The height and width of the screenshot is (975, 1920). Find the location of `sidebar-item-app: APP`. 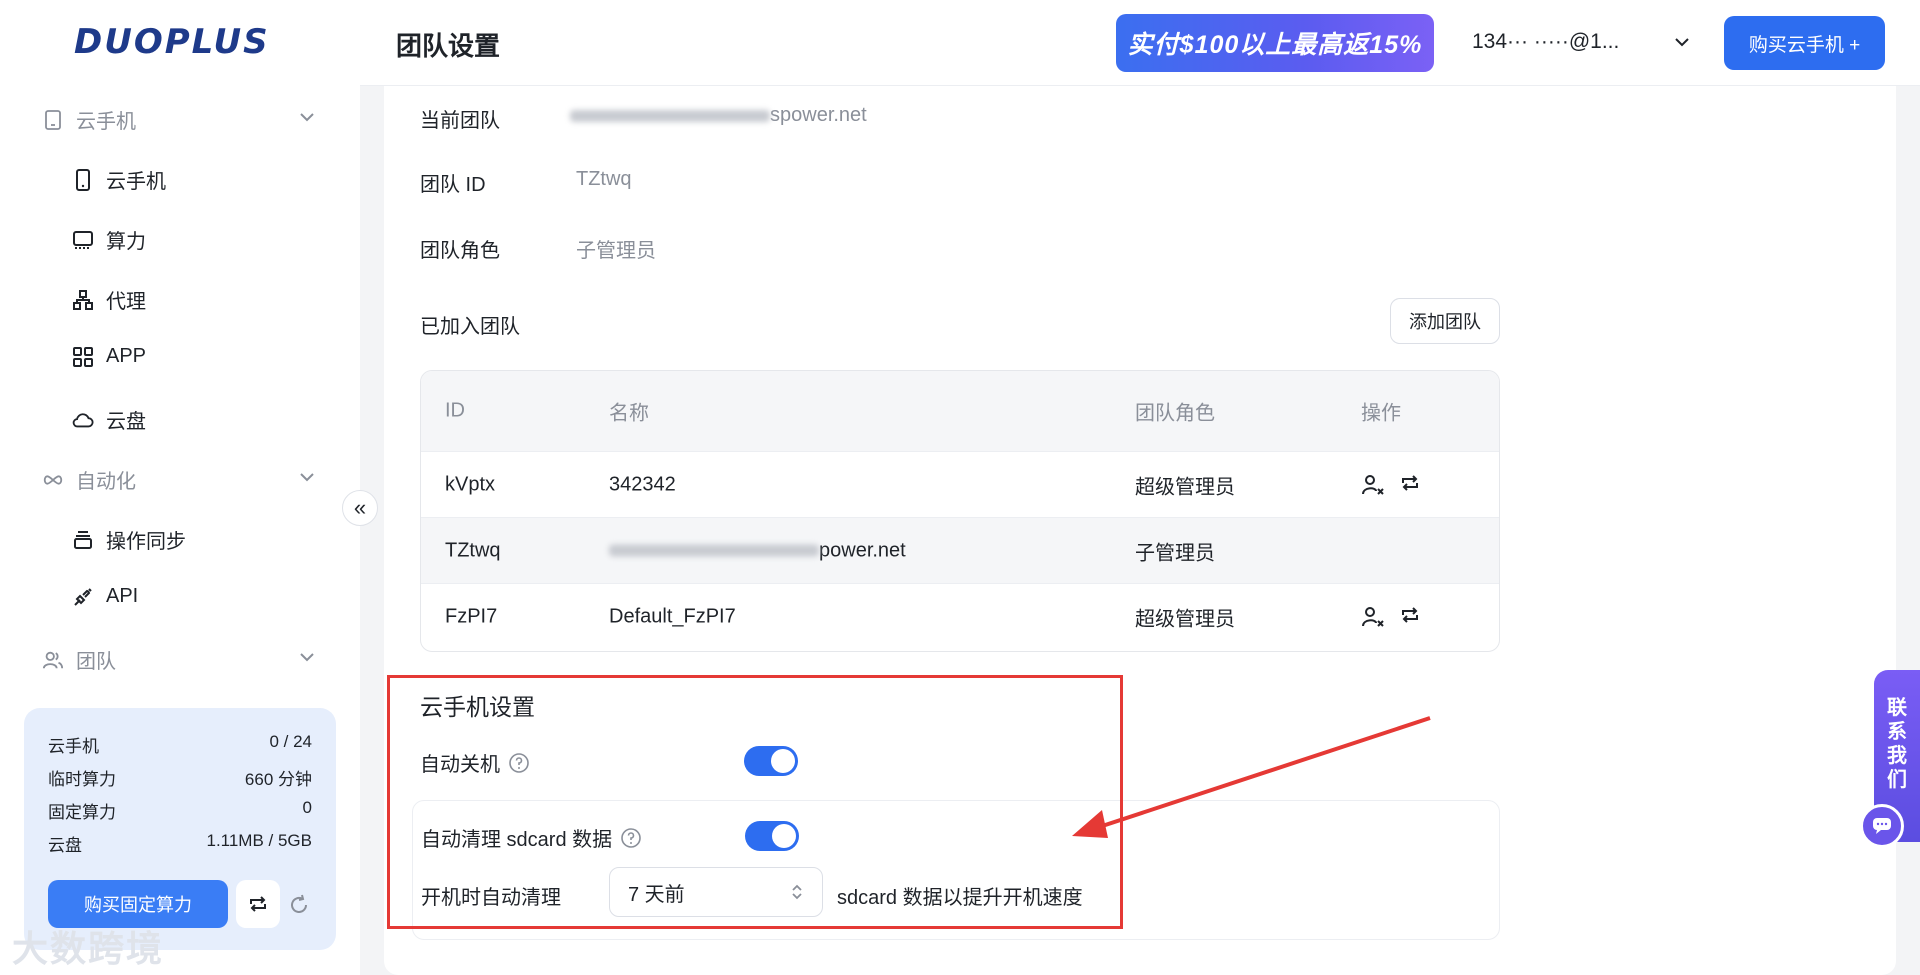

sidebar-item-app: APP is located at coordinates (109, 356).